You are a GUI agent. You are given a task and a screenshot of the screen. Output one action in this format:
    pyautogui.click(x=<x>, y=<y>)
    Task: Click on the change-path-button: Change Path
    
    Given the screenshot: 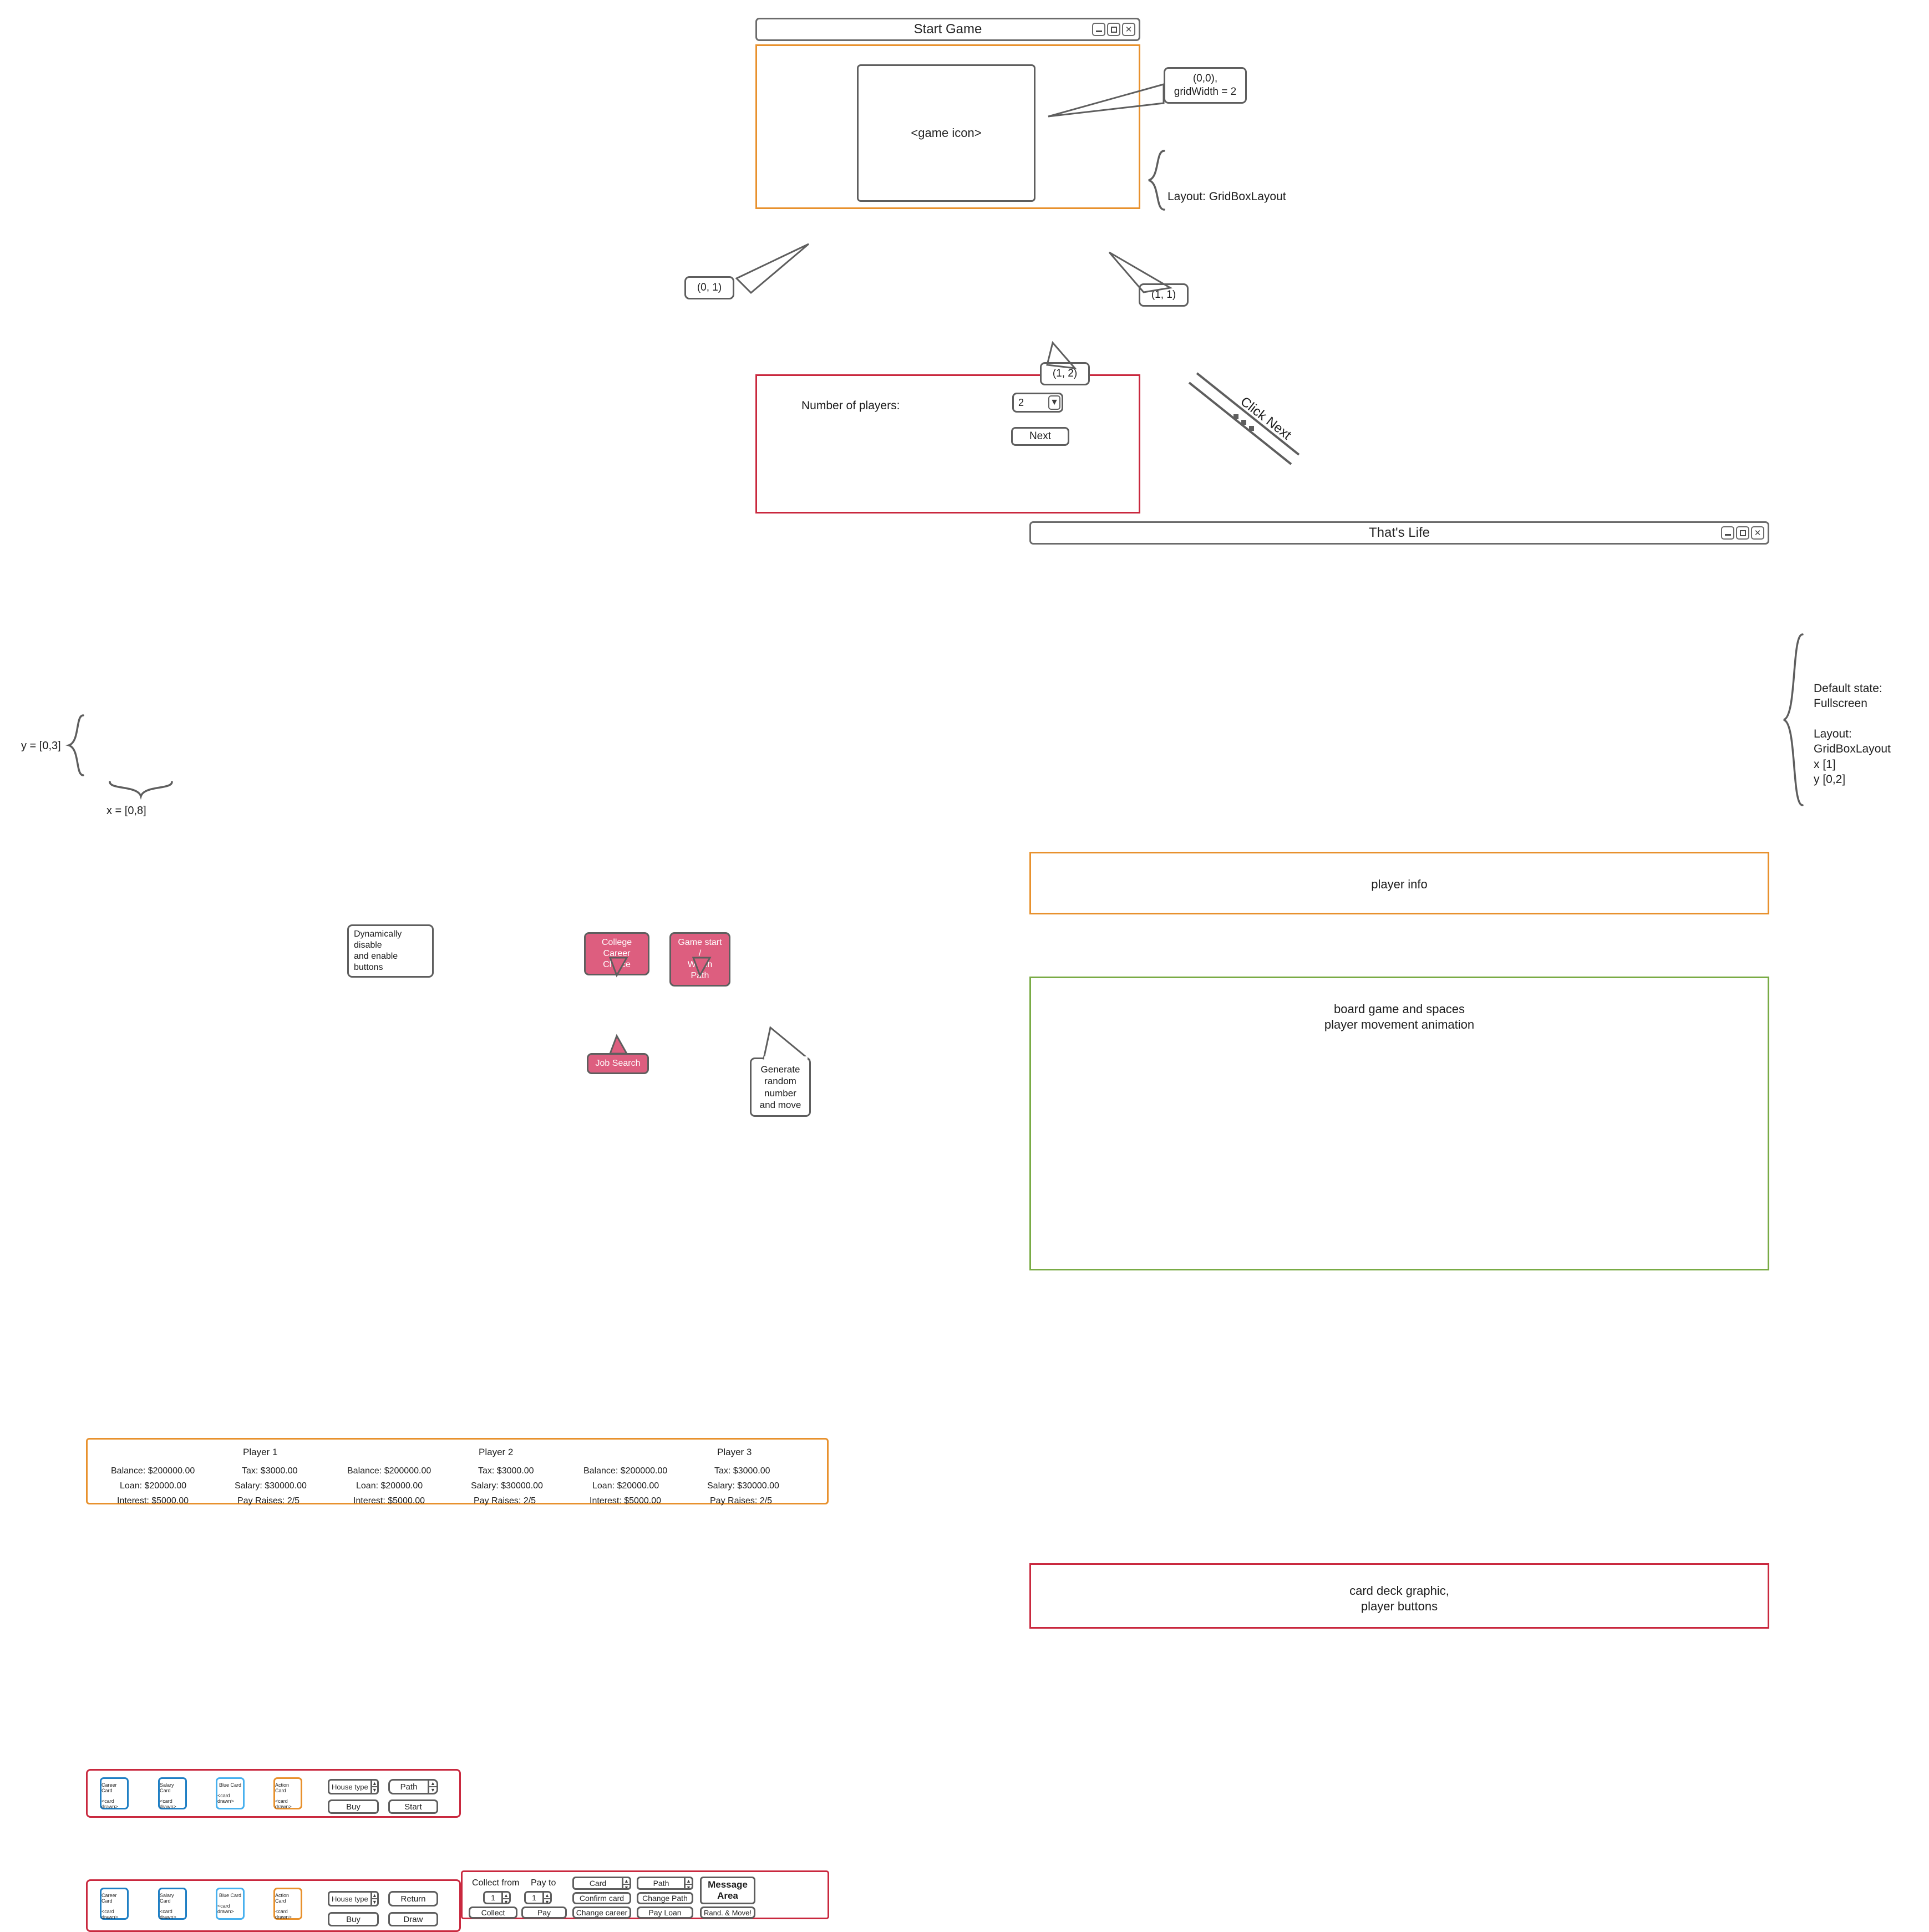 What is the action you would take?
    pyautogui.click(x=665, y=1898)
    